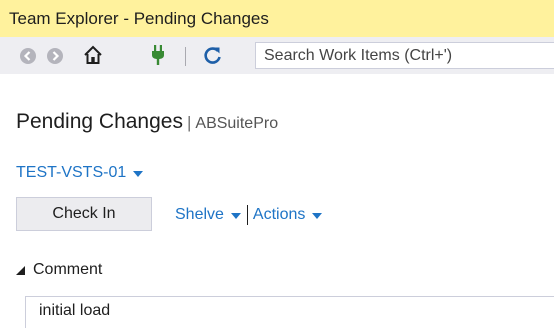 This screenshot has width=554, height=328. I want to click on connect-icon, so click(158, 55).